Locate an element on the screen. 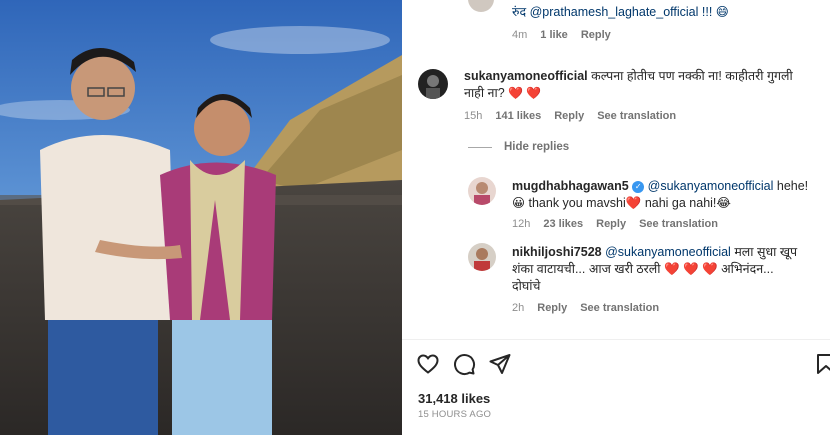  comment-time: 4m is located at coordinates (520, 35).